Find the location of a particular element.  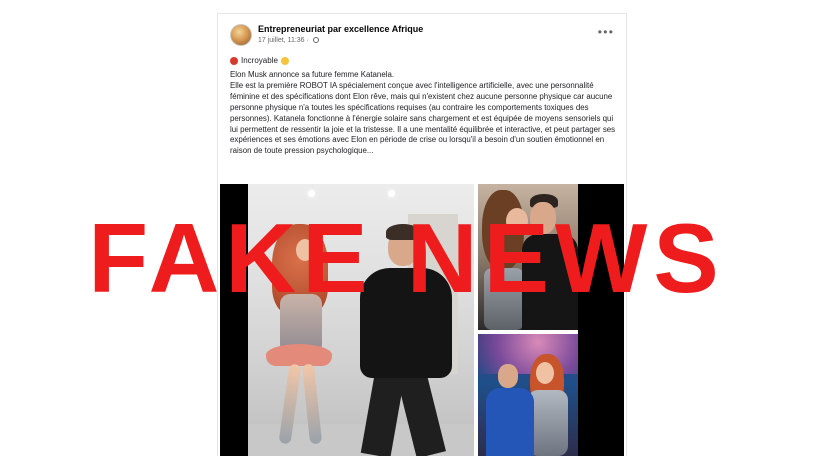

photo-embrace is located at coordinates (528, 395).